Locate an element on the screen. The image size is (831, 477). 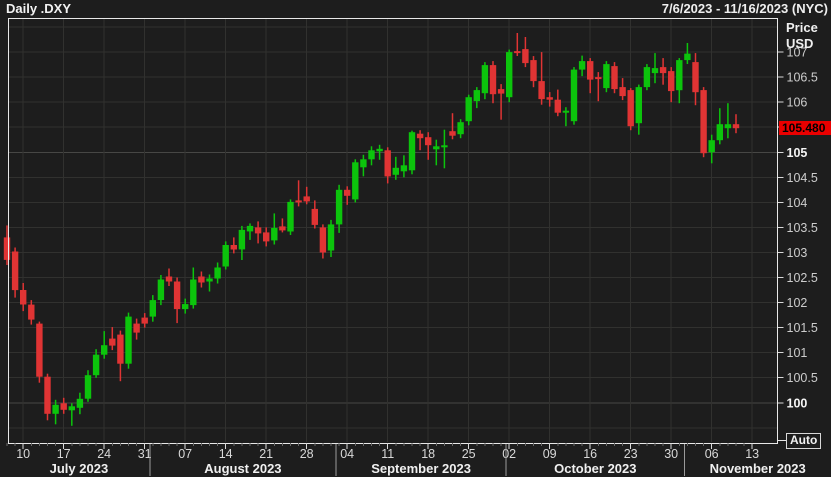
price-tick-label: 104 is located at coordinates (797, 203).